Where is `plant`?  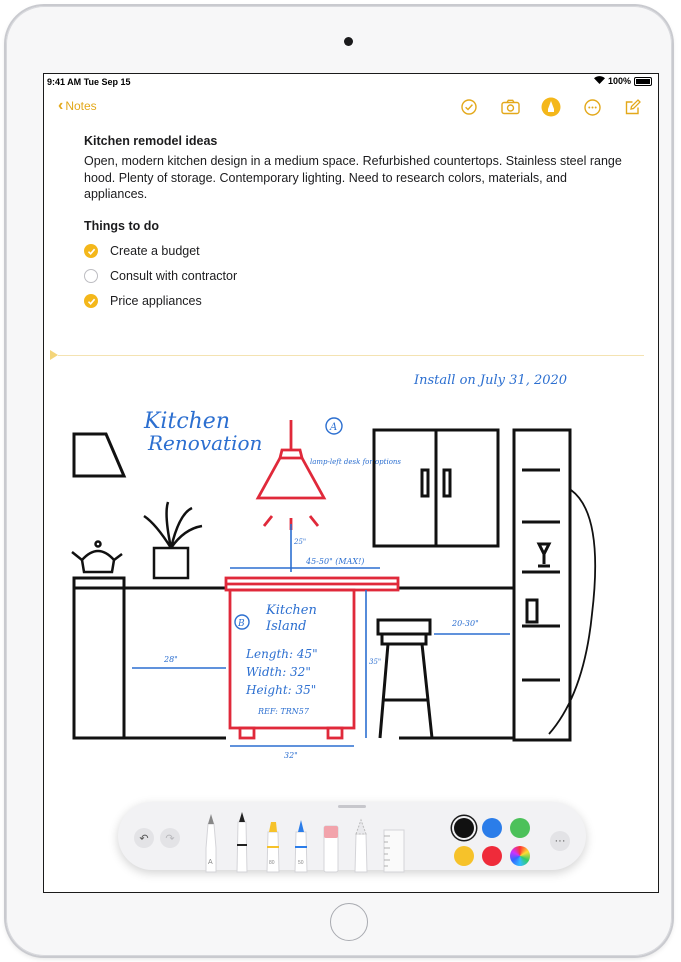 plant is located at coordinates (173, 540).